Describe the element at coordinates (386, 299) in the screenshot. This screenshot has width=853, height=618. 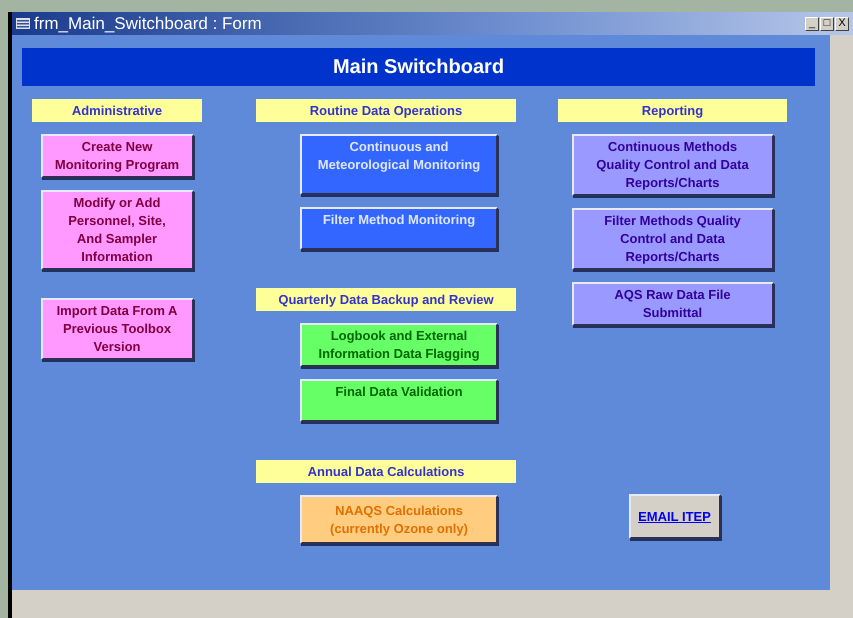
I see `section-heading: Quarterly Data Backup and Review` at that location.